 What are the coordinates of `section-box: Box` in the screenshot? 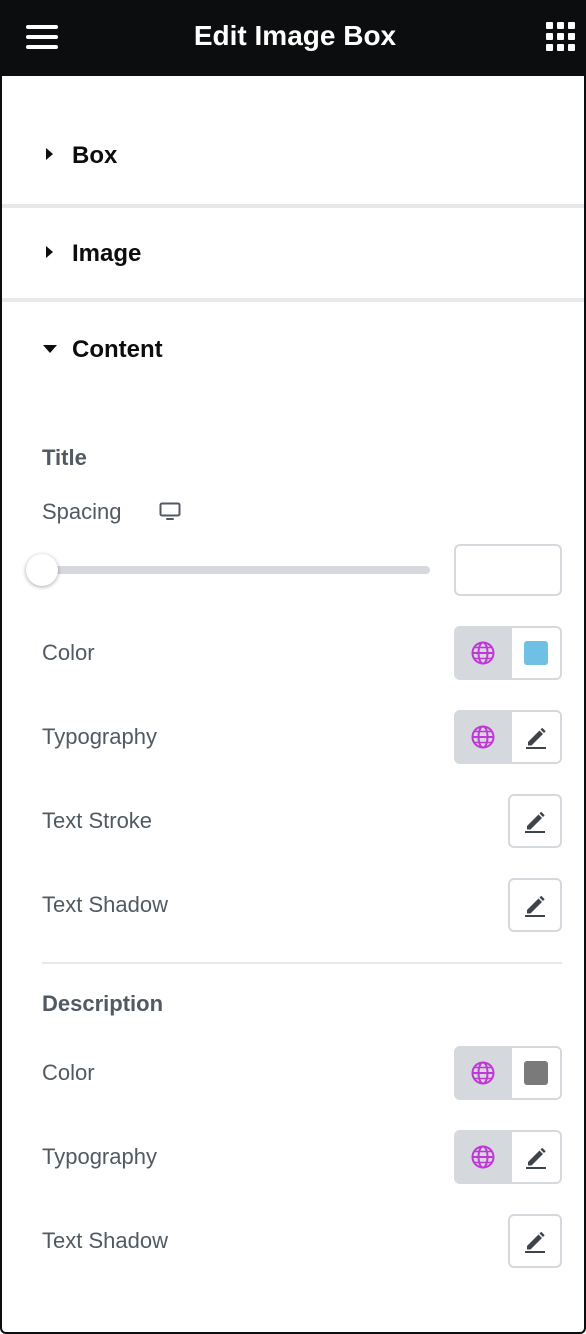 It's located at (293, 156).